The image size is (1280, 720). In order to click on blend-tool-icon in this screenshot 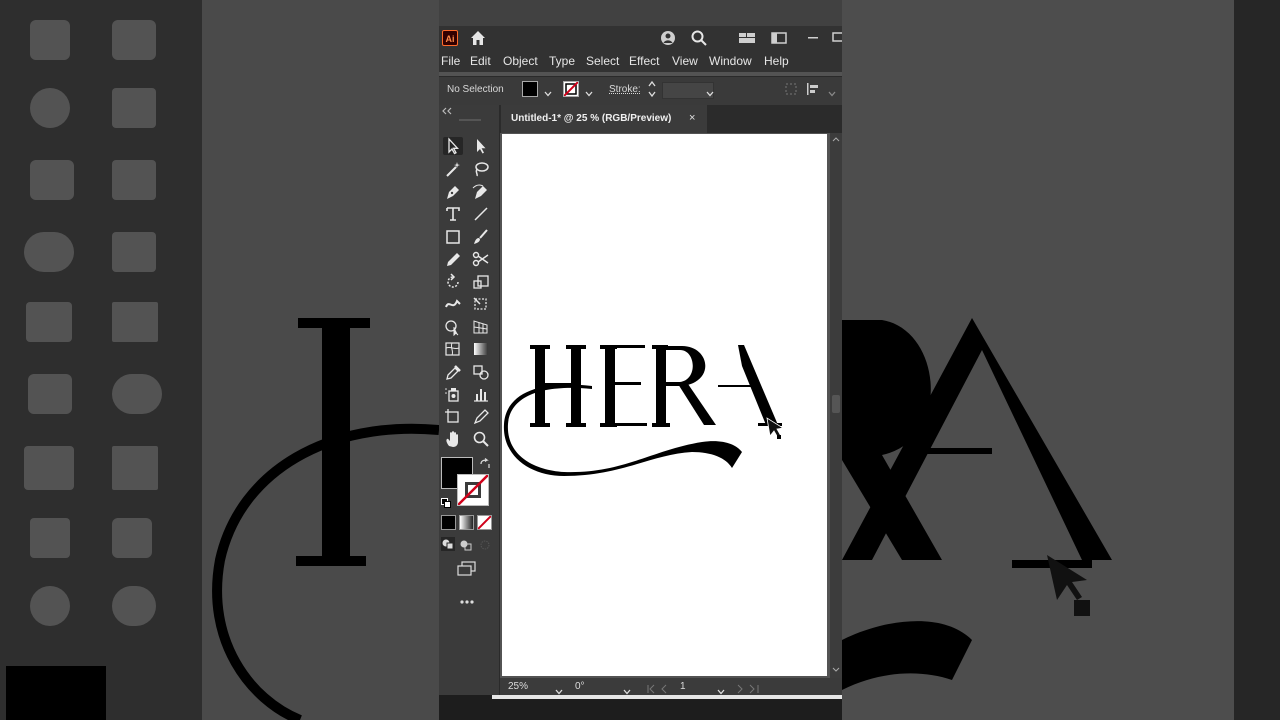, I will do `click(481, 372)`.